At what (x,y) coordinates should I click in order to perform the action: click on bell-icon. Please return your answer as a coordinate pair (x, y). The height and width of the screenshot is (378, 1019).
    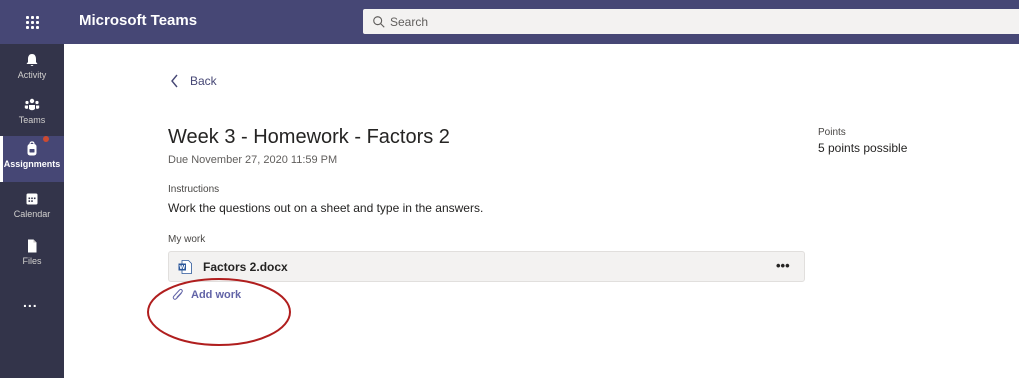
    Looking at the image, I should click on (32, 60).